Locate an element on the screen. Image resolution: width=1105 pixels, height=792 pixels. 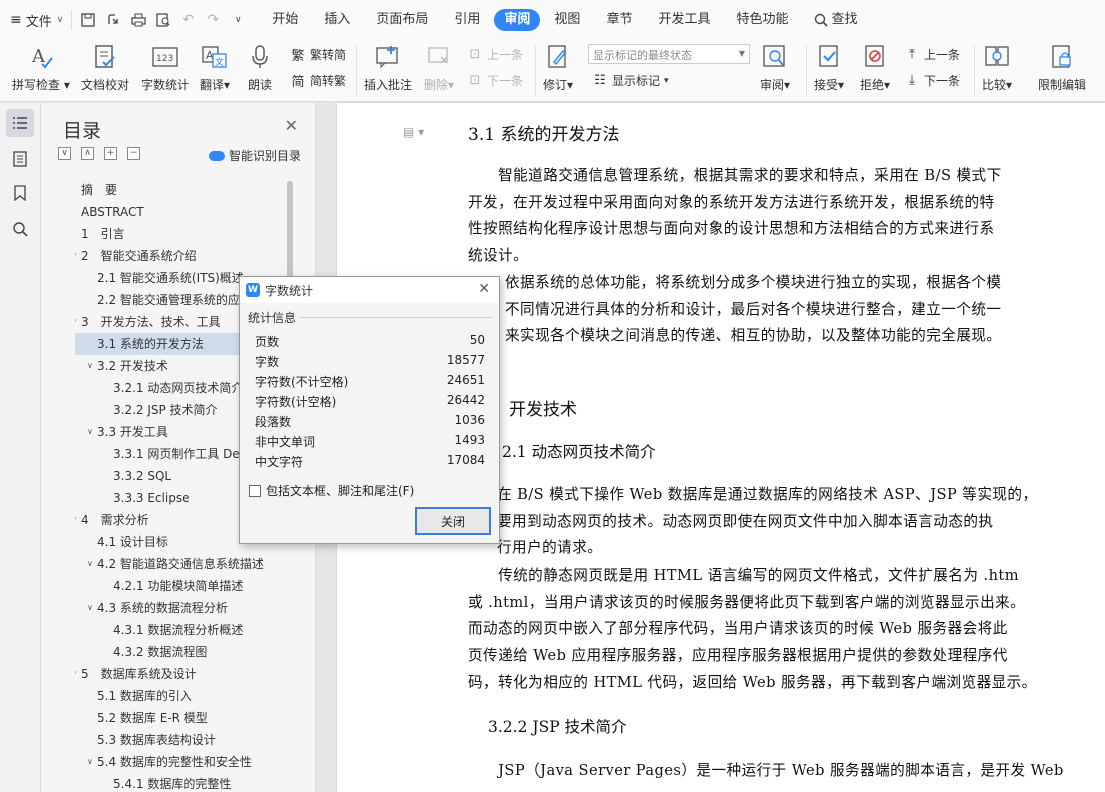
toc-item: 1 引言 is located at coordinates (103, 234).